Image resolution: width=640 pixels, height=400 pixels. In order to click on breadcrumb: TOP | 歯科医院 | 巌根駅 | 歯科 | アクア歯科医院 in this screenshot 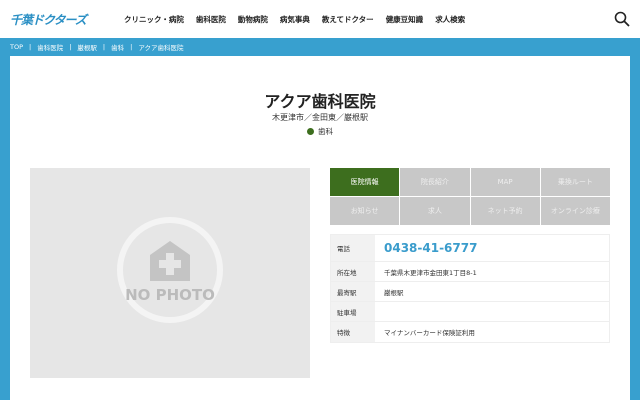, I will do `click(97, 47)`.